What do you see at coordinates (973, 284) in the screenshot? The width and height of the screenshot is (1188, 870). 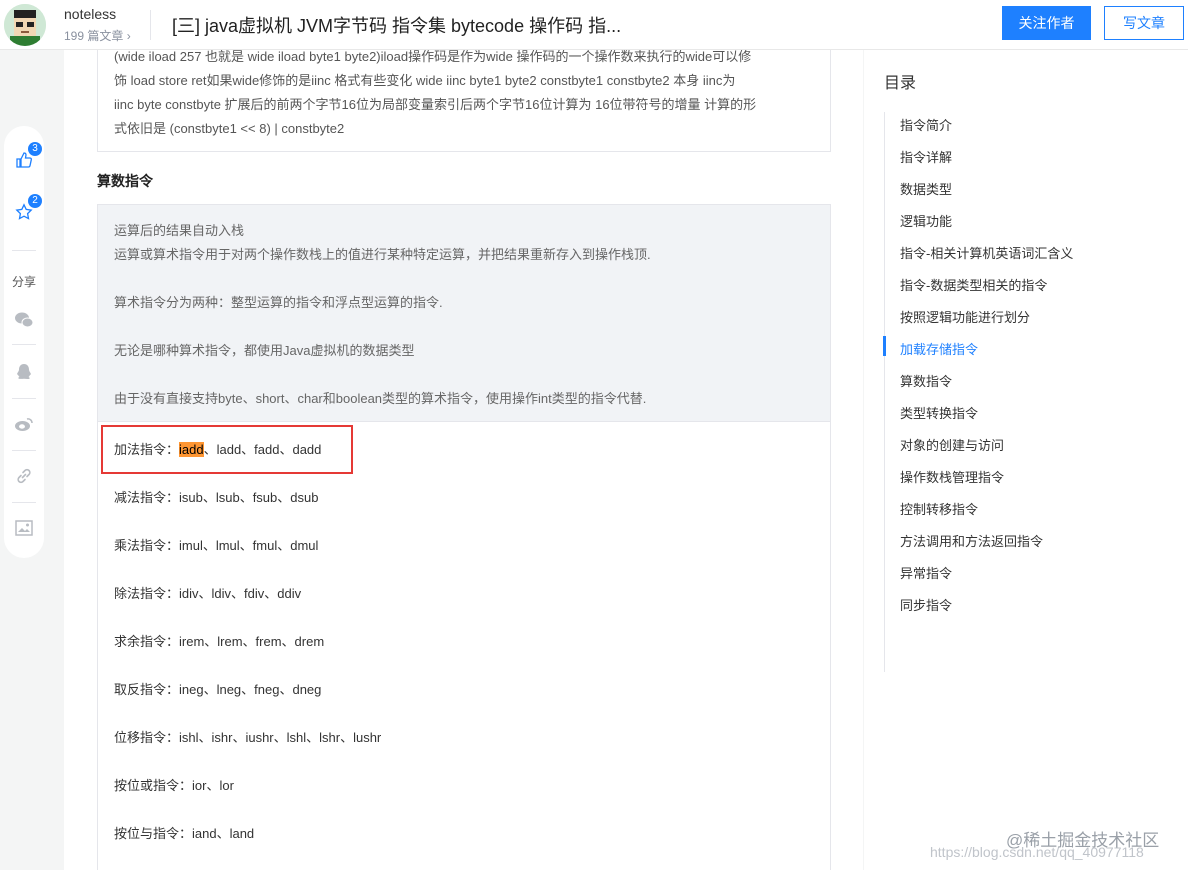 I see `toc-item: 指令-数据类型相关的指令` at bounding box center [973, 284].